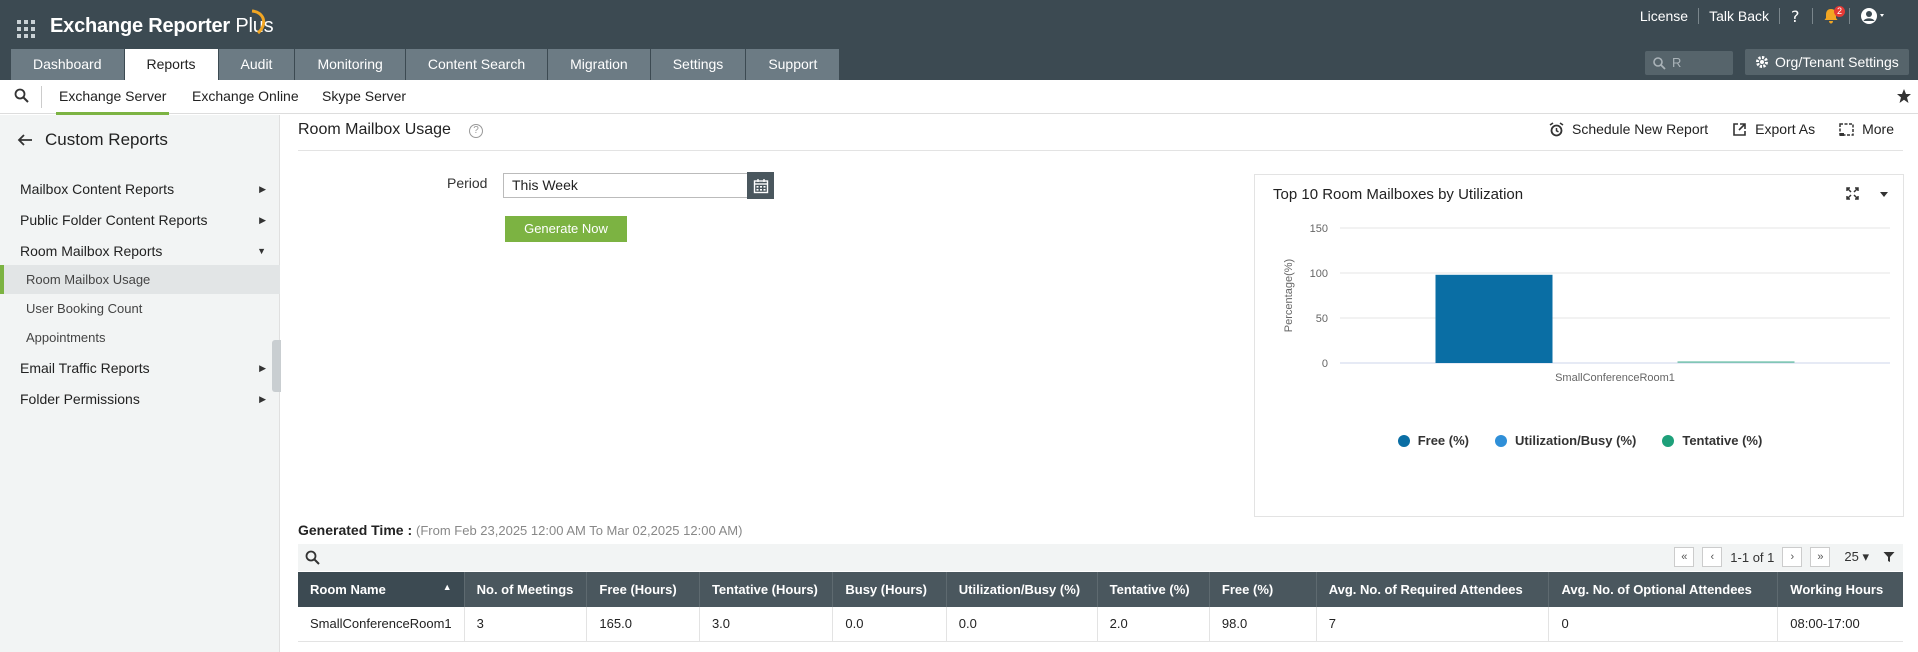 This screenshot has height=652, width=1918. Describe the element at coordinates (476, 131) in the screenshot. I see `help-icon: ?` at that location.